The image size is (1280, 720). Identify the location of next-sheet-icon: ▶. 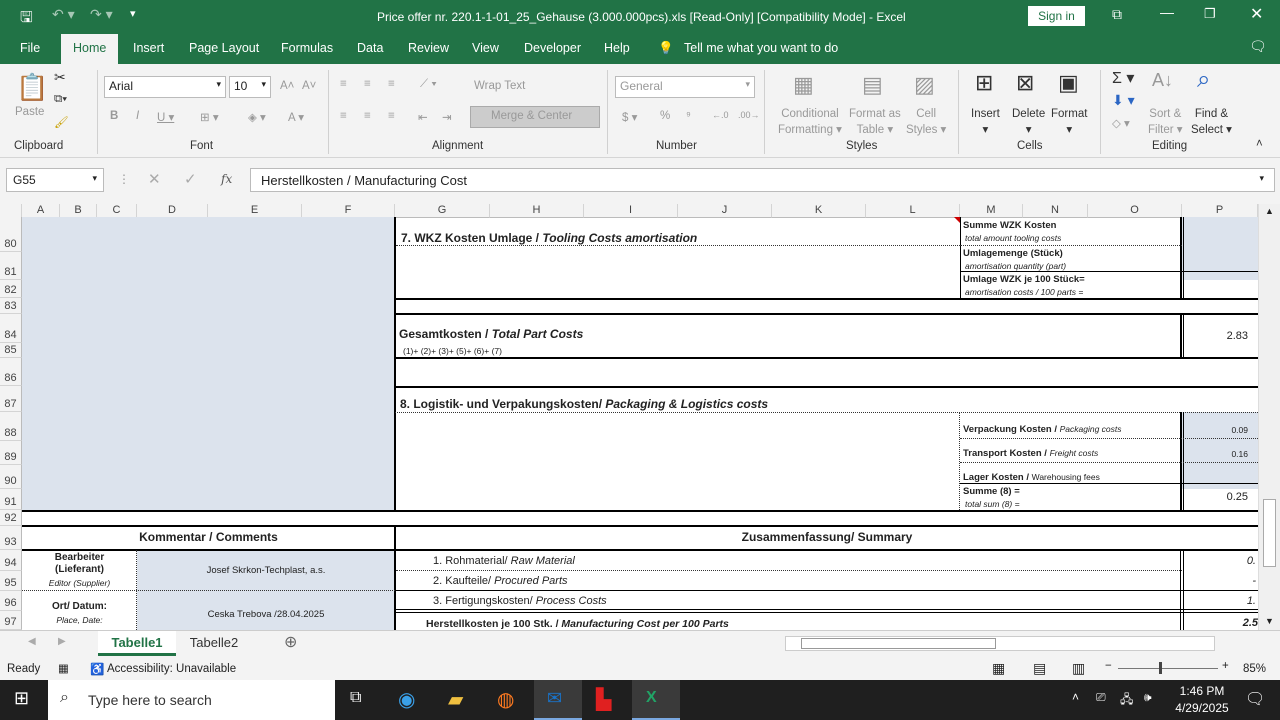
(62, 641).